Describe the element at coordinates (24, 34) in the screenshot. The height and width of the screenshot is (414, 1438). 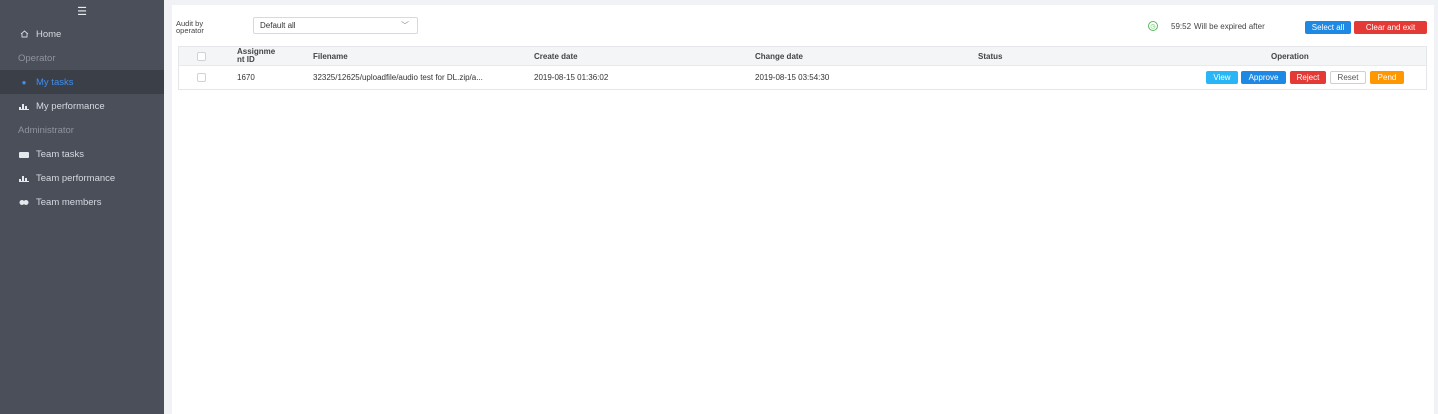
I see `home-icon` at that location.